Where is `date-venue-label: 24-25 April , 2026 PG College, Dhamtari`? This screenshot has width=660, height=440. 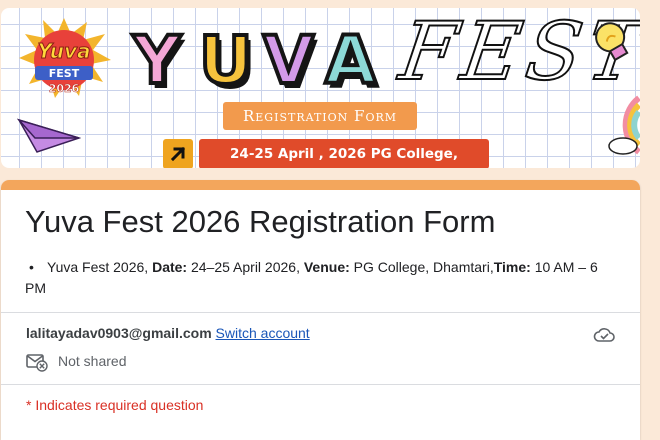
date-venue-label: 24-25 April , 2026 PG College, Dhamtari is located at coordinates (344, 153).